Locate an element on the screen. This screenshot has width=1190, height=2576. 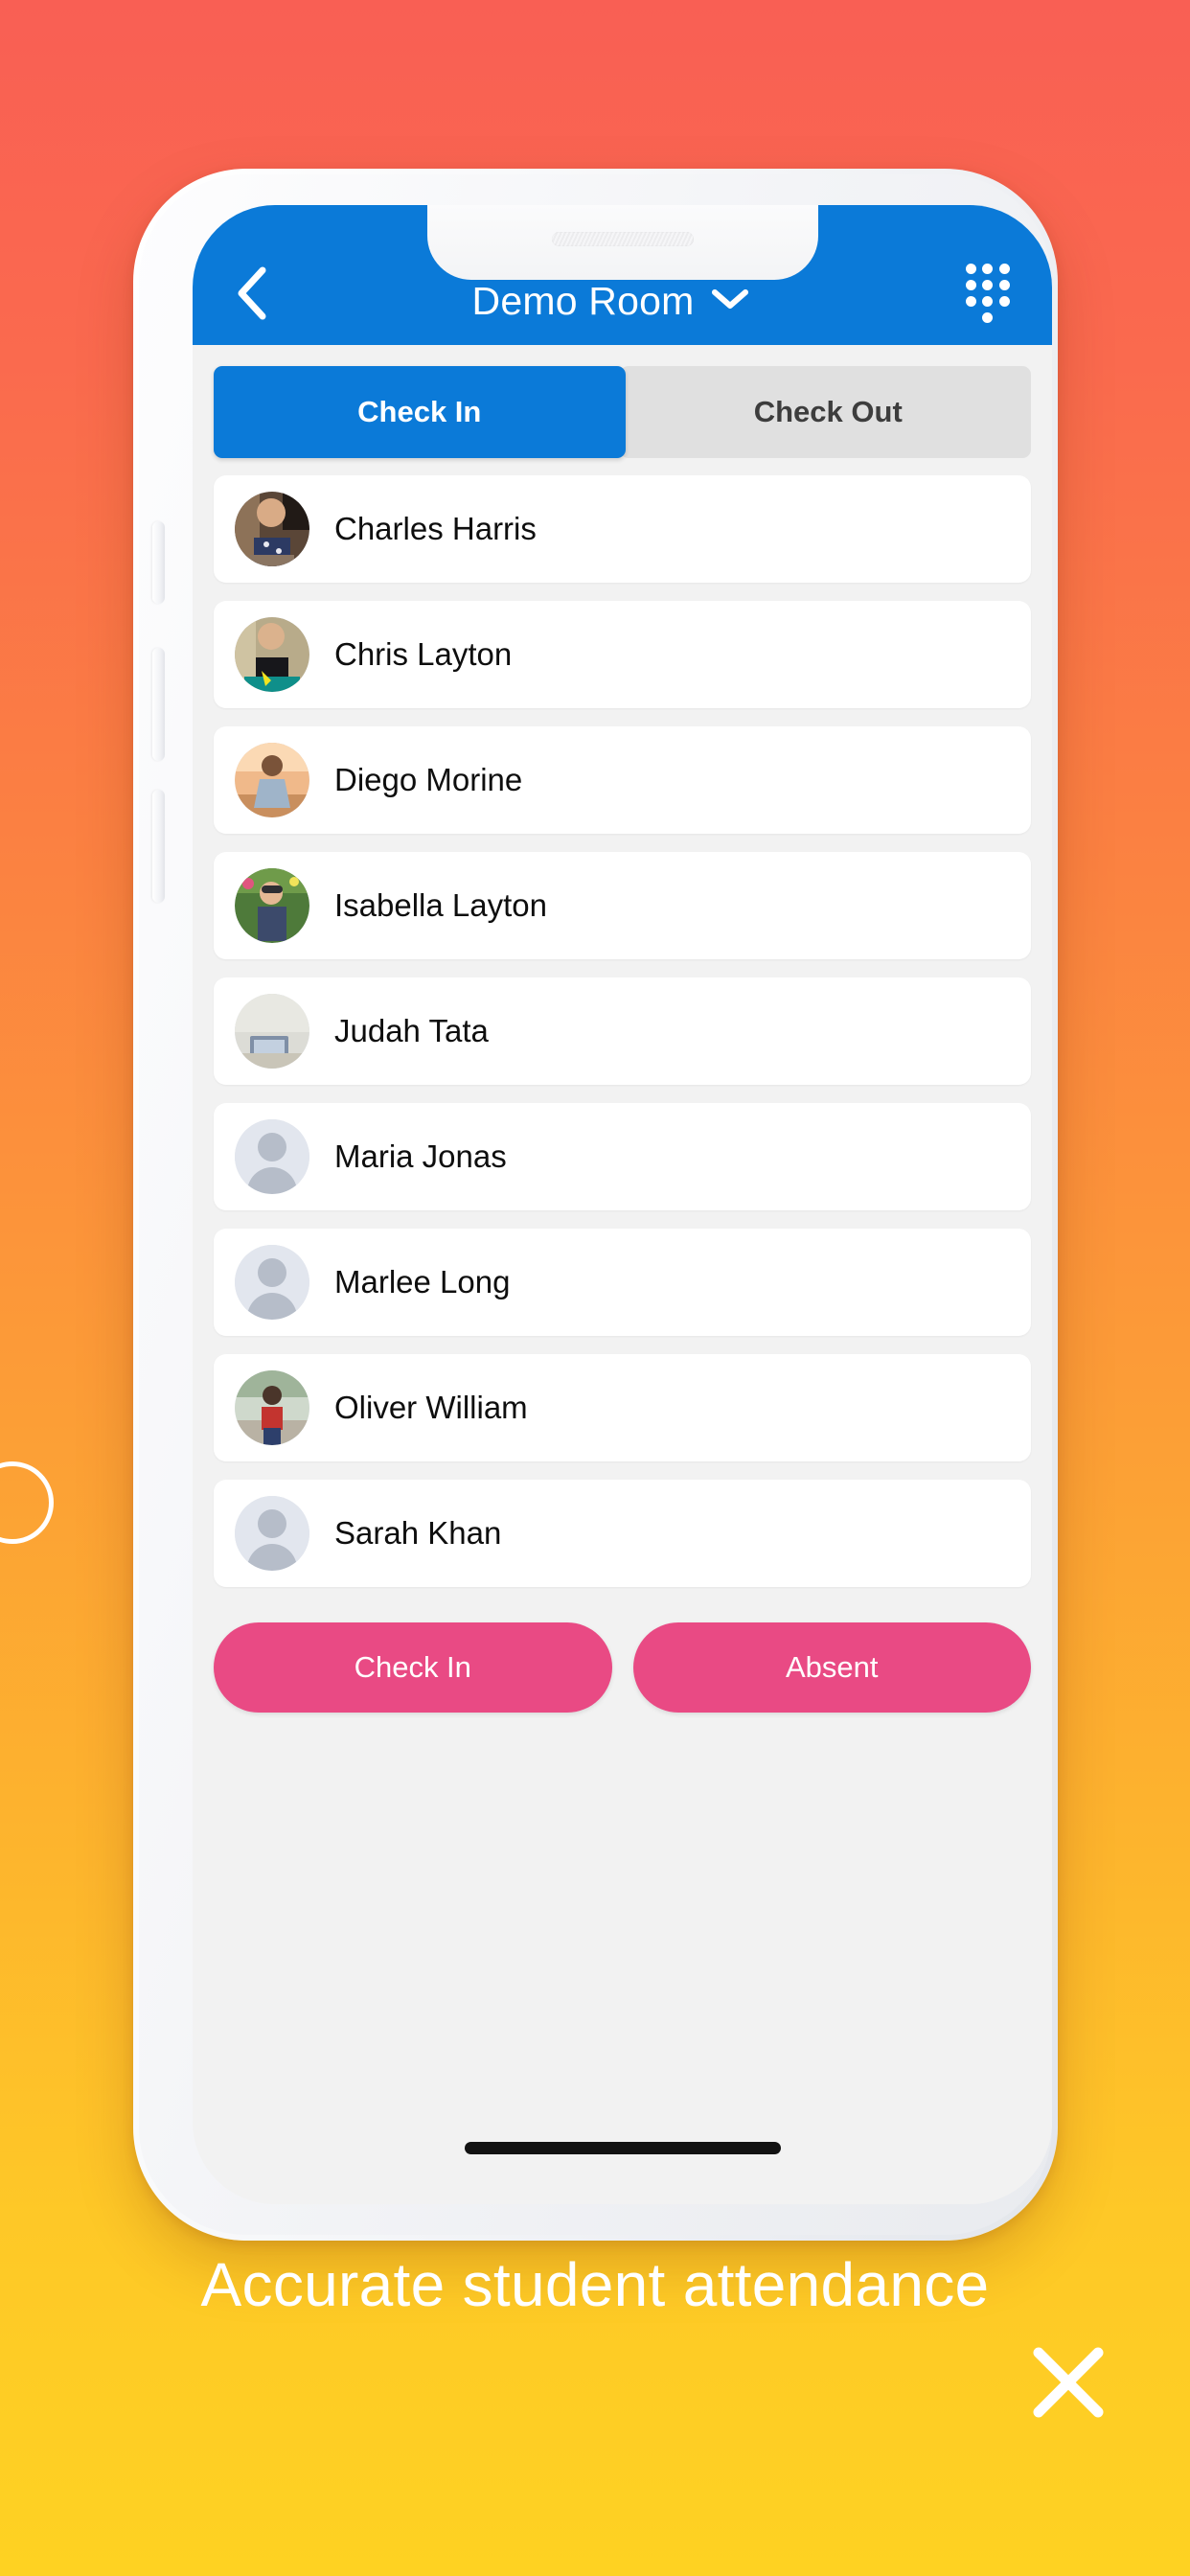
list-item: Judah Tata is located at coordinates (622, 1031).